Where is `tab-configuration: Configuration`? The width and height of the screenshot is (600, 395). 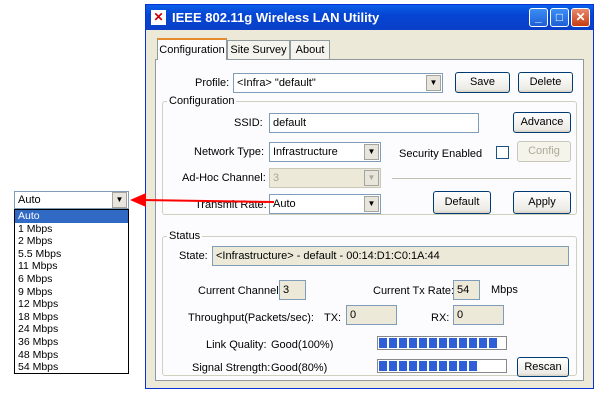
tab-configuration: Configuration is located at coordinates (192, 49).